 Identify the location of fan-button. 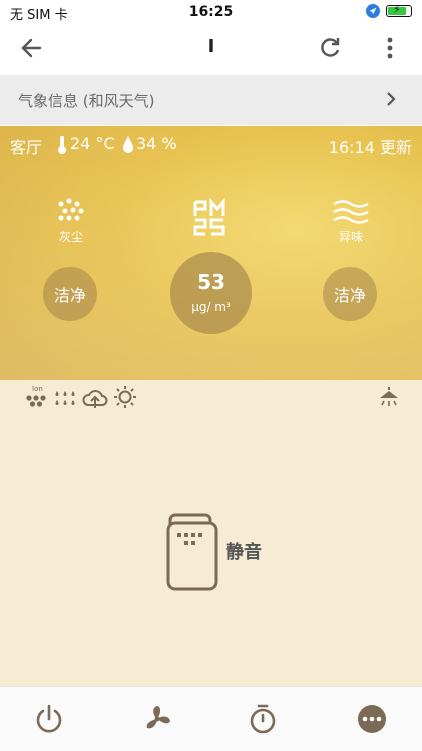
(157, 719).